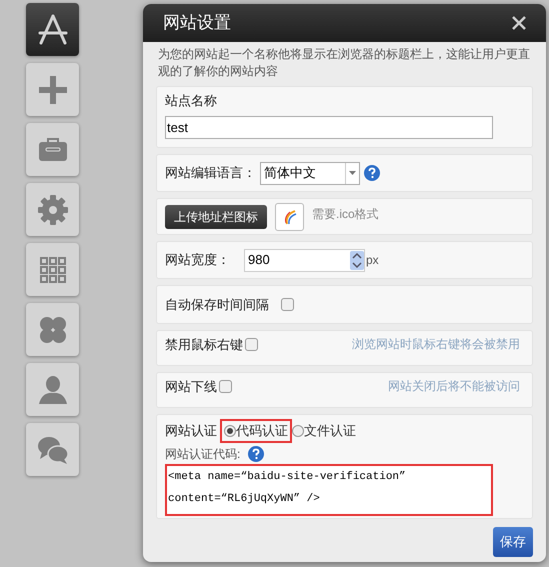 Image resolution: width=549 pixels, height=567 pixels. I want to click on site-name-field: test, so click(329, 127).